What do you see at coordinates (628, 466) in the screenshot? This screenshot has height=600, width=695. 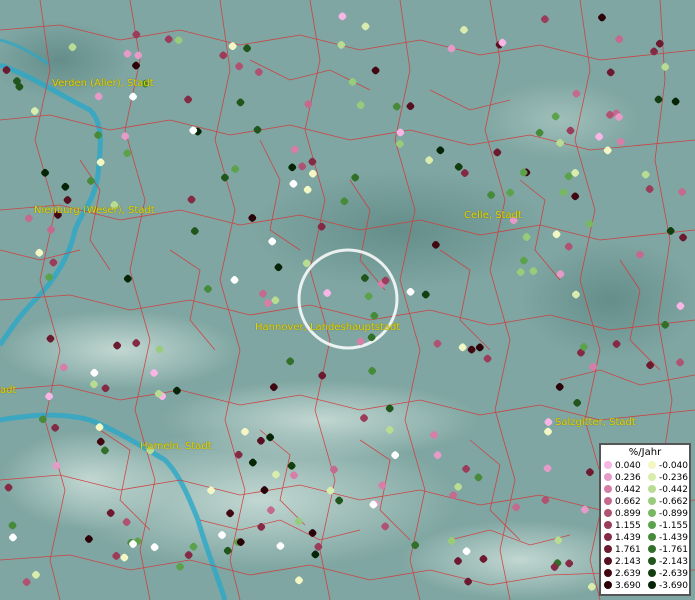 I see `legend-label: 0.040` at bounding box center [628, 466].